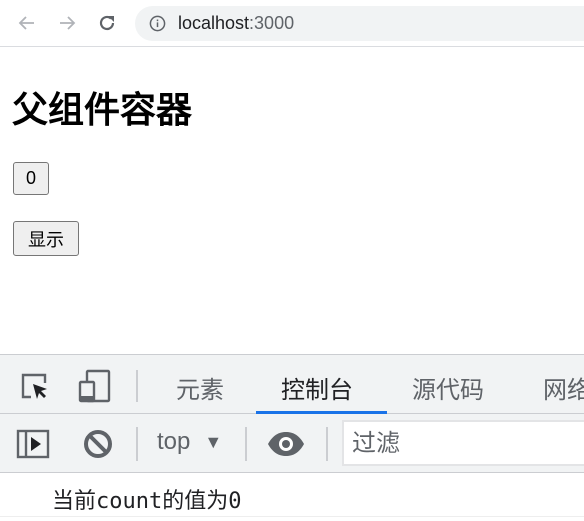 The height and width of the screenshot is (521, 584). I want to click on context-selector: top ▼, so click(189, 442).